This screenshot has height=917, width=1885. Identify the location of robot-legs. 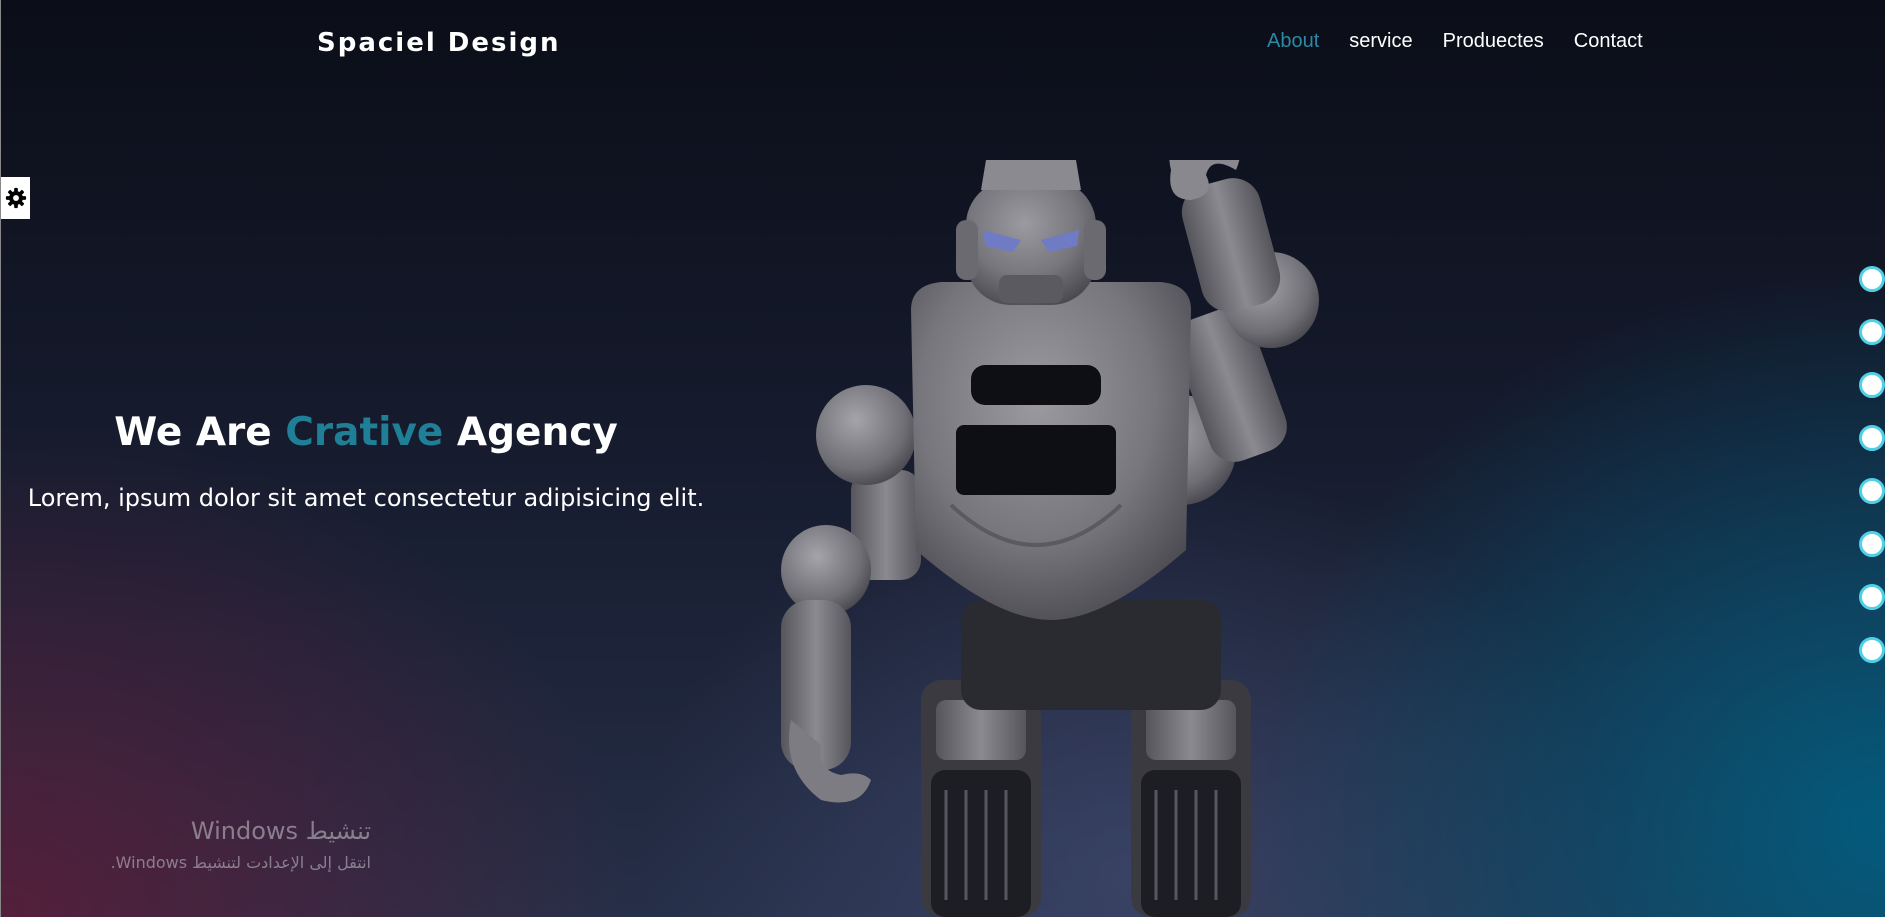
(1086, 758).